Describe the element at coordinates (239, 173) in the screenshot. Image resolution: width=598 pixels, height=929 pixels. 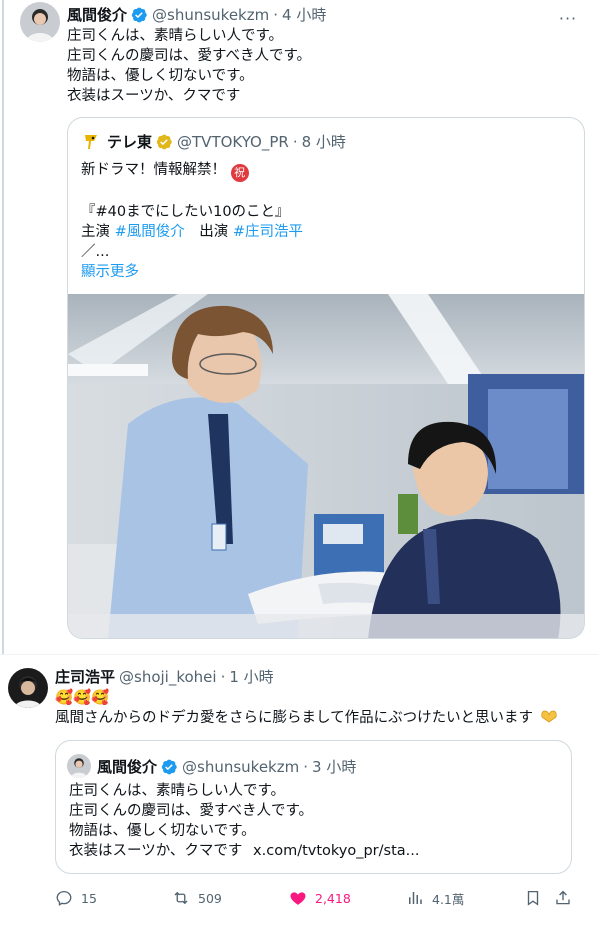
I see `celebration-emoji-icon: 祝` at that location.